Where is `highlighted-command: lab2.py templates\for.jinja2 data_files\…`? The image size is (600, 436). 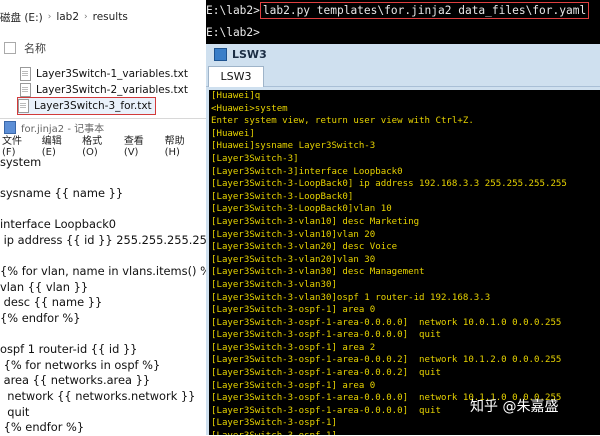 highlighted-command: lab2.py templates\for.jinja2 data_files\… is located at coordinates (424, 10).